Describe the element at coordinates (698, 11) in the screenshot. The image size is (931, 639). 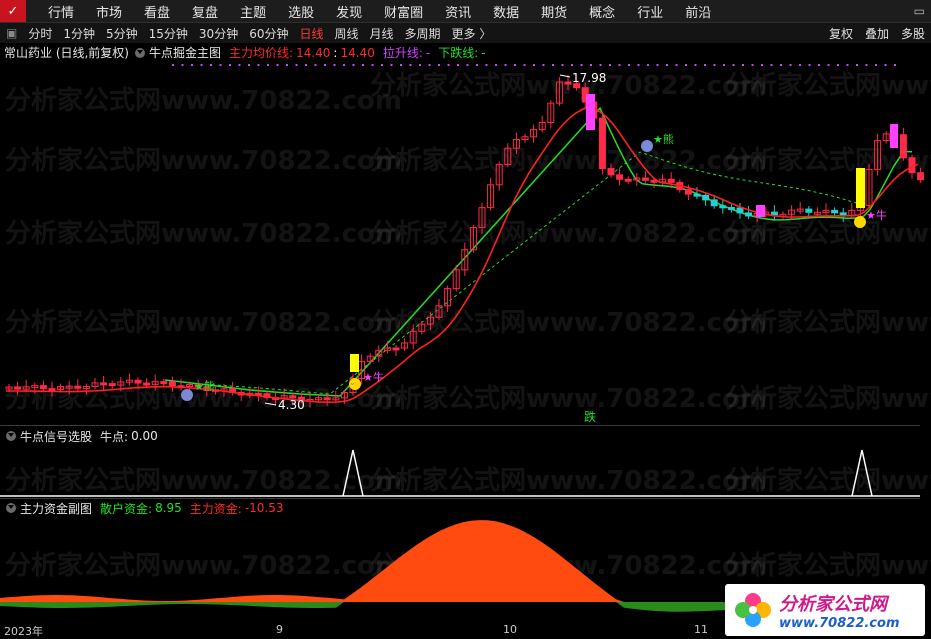
I see `nav-item-frontier: 前沿` at that location.